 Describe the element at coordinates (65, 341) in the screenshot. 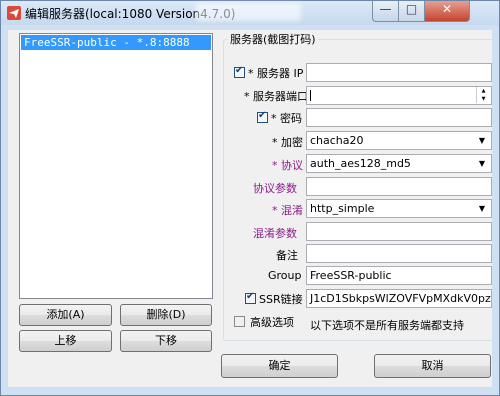

I see `move-up-button: 上移` at that location.